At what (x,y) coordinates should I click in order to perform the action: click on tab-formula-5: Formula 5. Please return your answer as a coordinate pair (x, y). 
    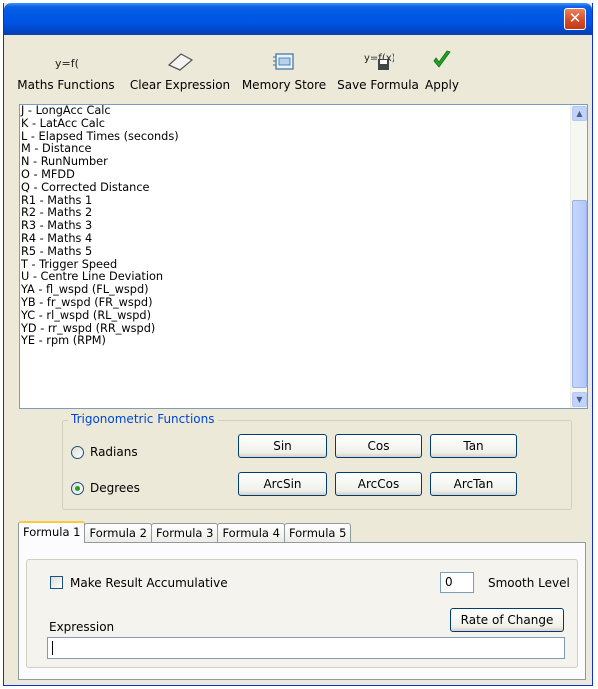
    Looking at the image, I should click on (317, 533).